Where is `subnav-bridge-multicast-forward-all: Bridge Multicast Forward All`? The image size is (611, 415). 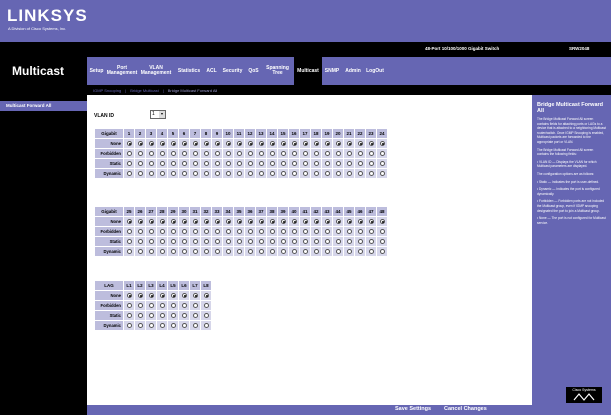
subnav-bridge-multicast-forward-all: Bridge Multicast Forward All is located at coordinates (193, 90).